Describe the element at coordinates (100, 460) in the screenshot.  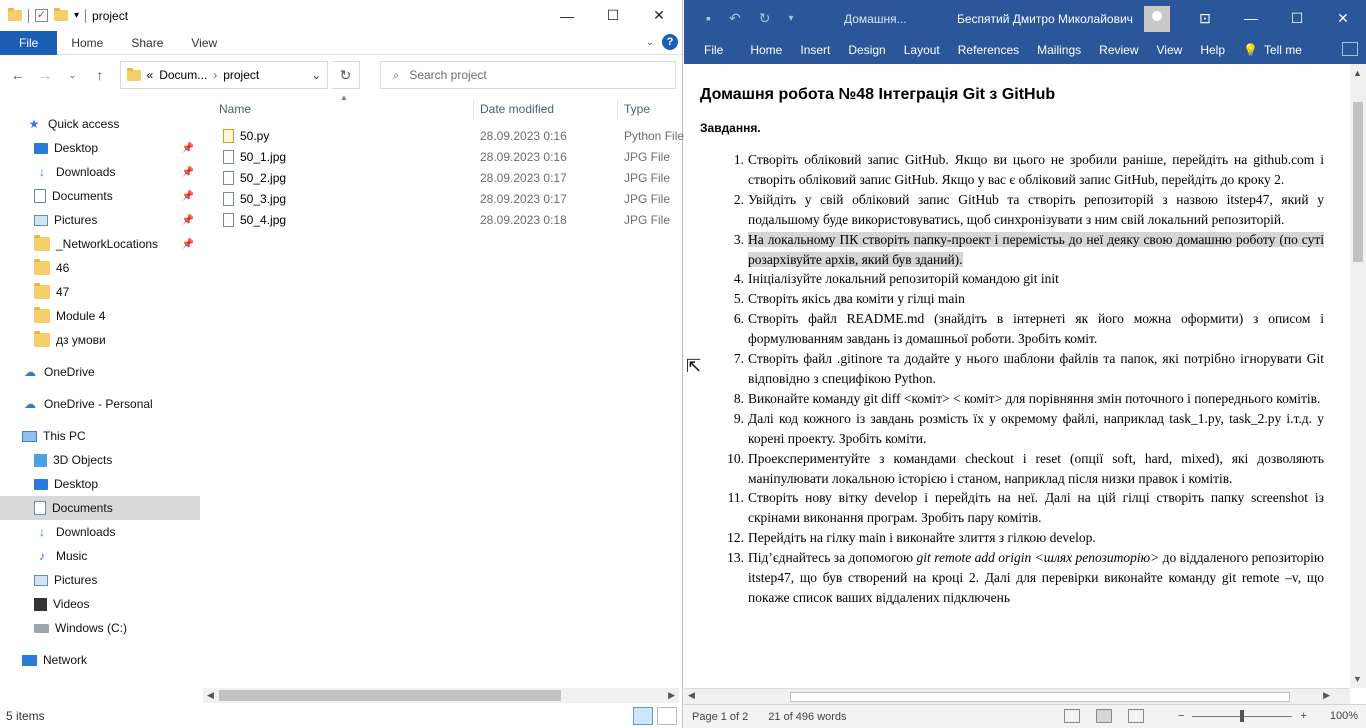
I see `nav-item: 3D Objects` at that location.